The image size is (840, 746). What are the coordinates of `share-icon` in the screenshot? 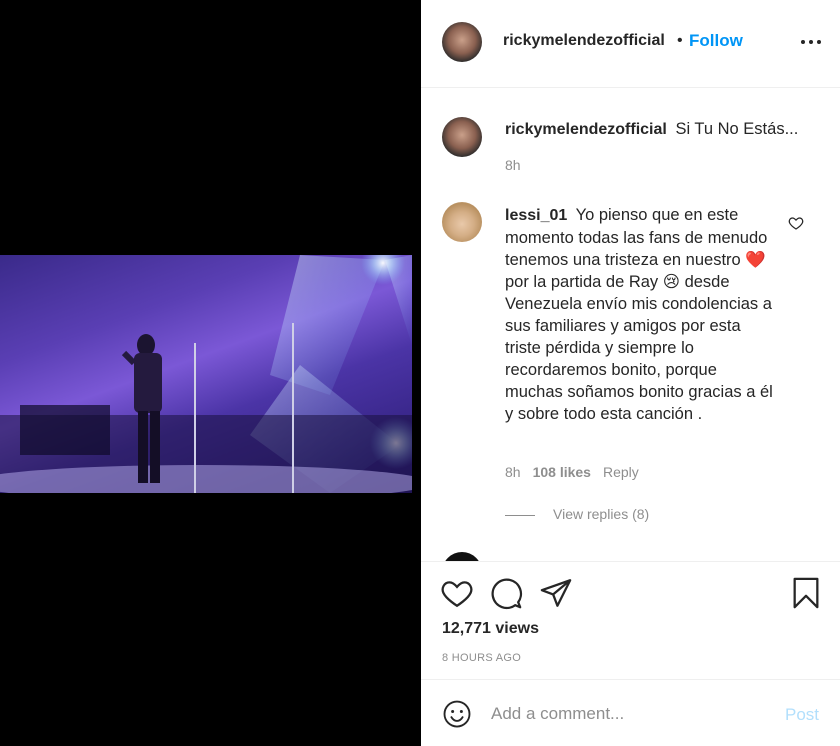 It's located at (556, 593).